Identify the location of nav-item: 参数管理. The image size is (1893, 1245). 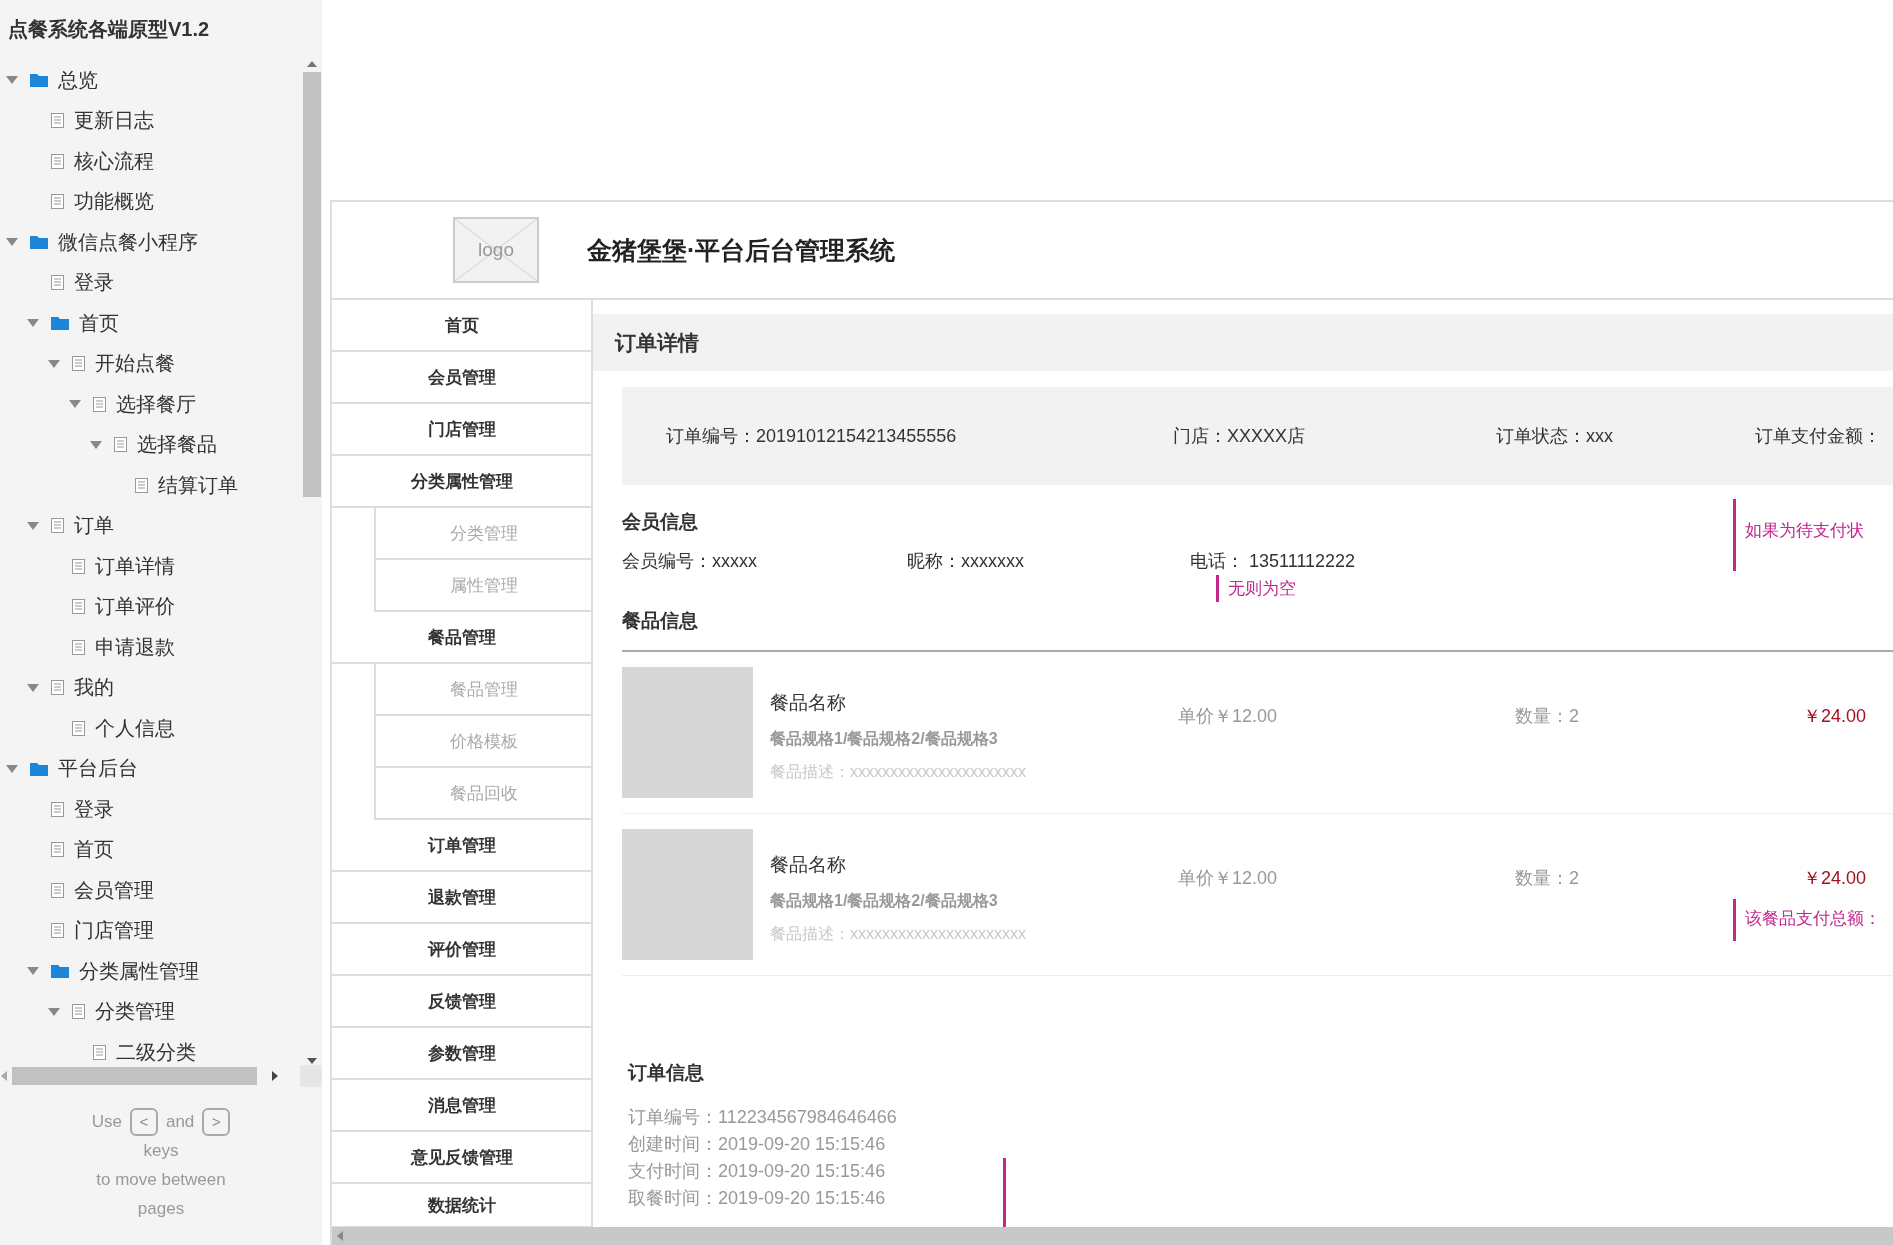
(461, 1054).